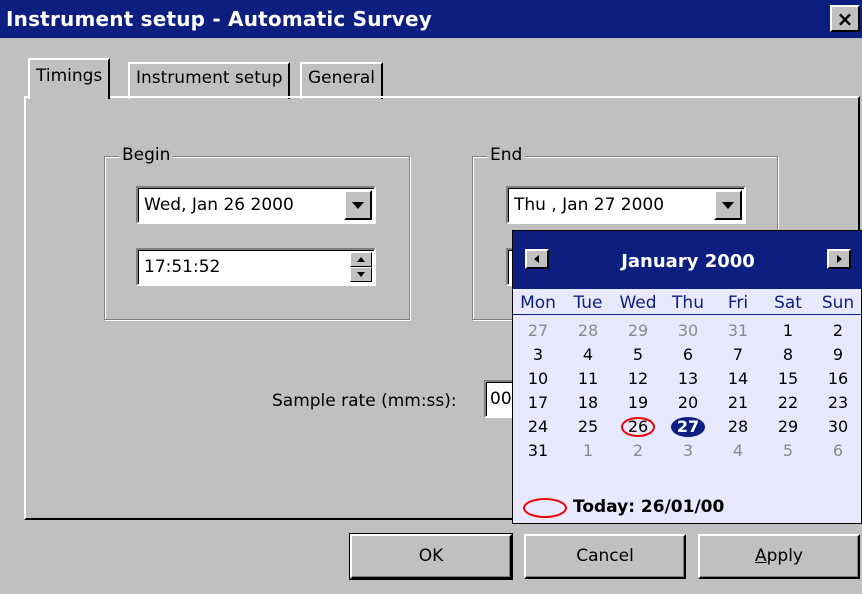 The height and width of the screenshot is (594, 862). I want to click on ok-button-label: OK, so click(431, 556).